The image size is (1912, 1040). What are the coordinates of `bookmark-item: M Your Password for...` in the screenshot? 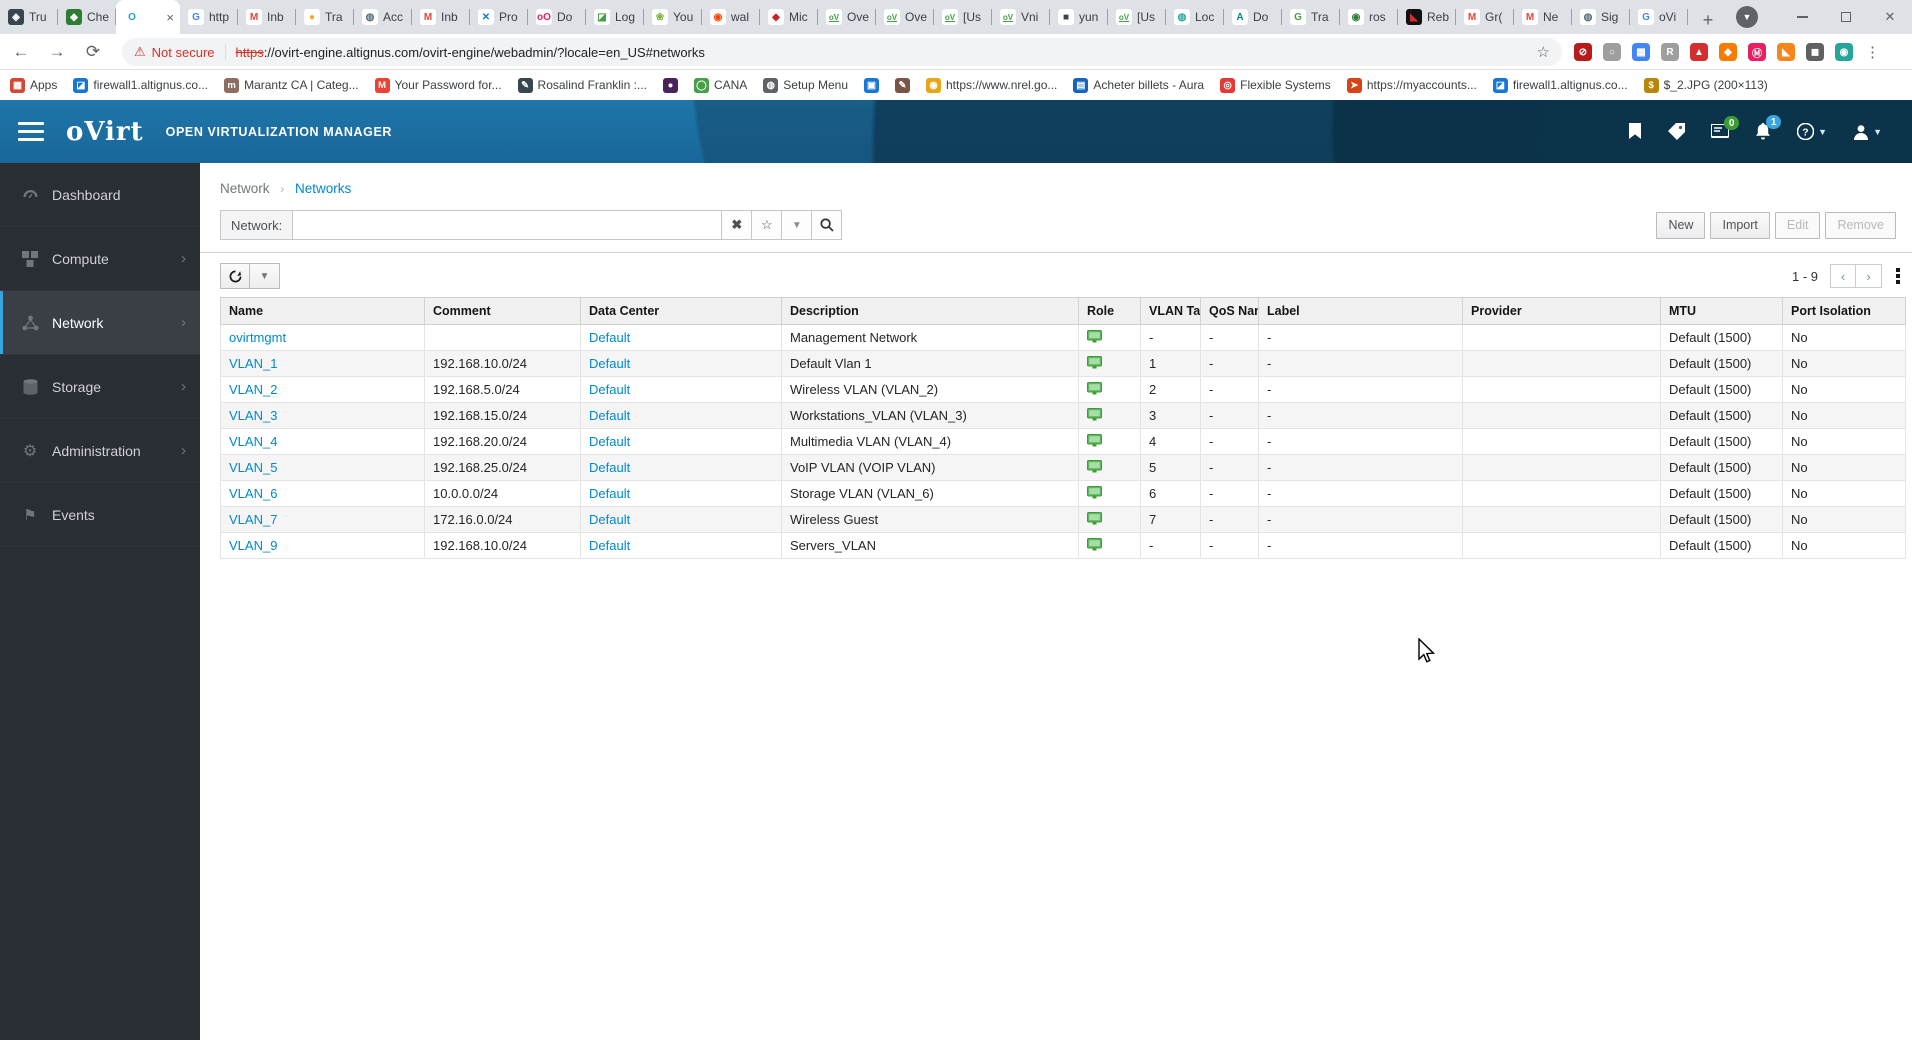 It's located at (438, 85).